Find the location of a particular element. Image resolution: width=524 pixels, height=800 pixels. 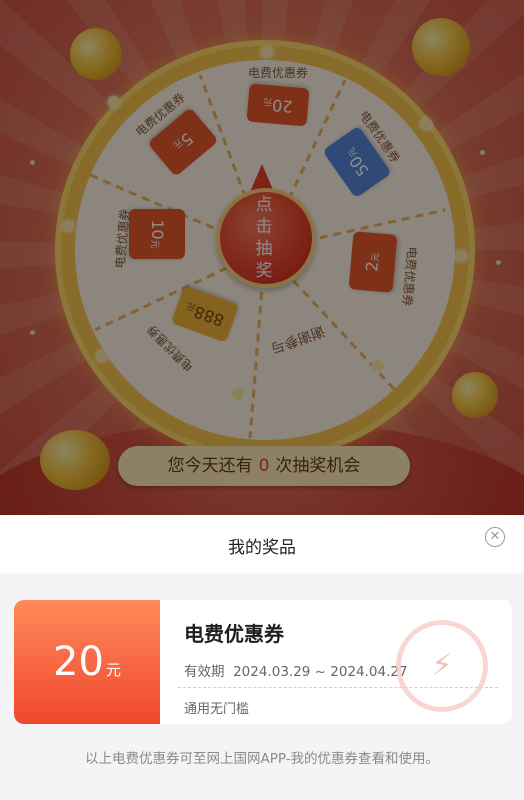

validity-label: 有效期 is located at coordinates (204, 672).